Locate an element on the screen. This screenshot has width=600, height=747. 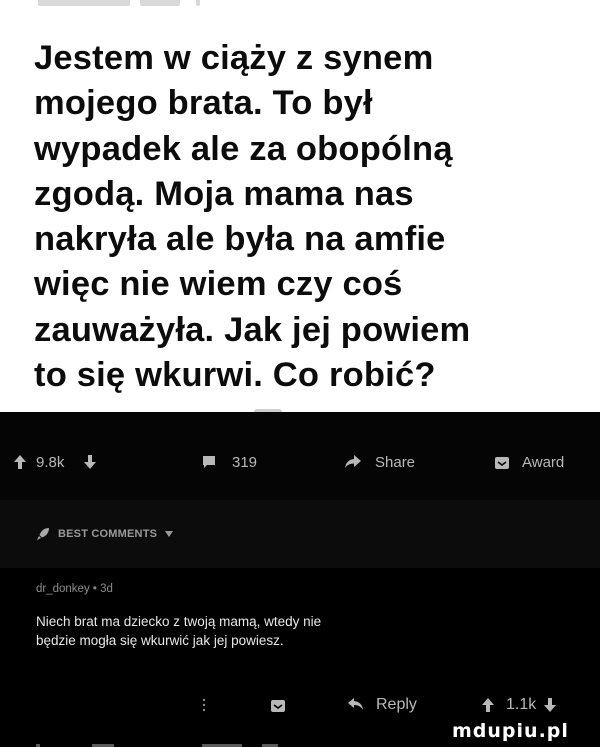
post-line: mojego brata. To był is located at coordinates (203, 103).